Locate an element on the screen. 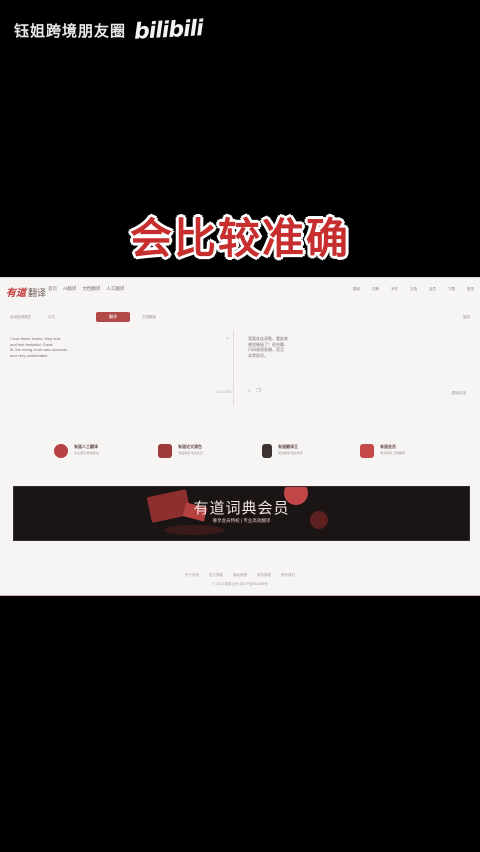 The width and height of the screenshot is (480, 852). polish-icon is located at coordinates (165, 451).